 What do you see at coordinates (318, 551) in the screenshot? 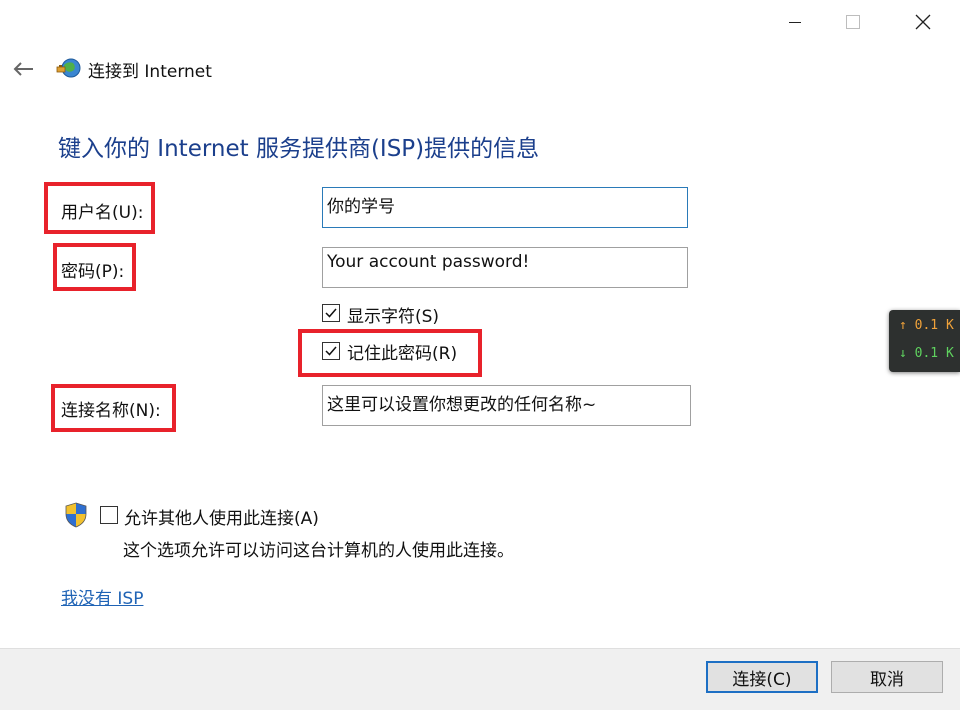
I see `allow-others-description: 这个选项允许可以访问这台计算机的人使用此连接。` at bounding box center [318, 551].